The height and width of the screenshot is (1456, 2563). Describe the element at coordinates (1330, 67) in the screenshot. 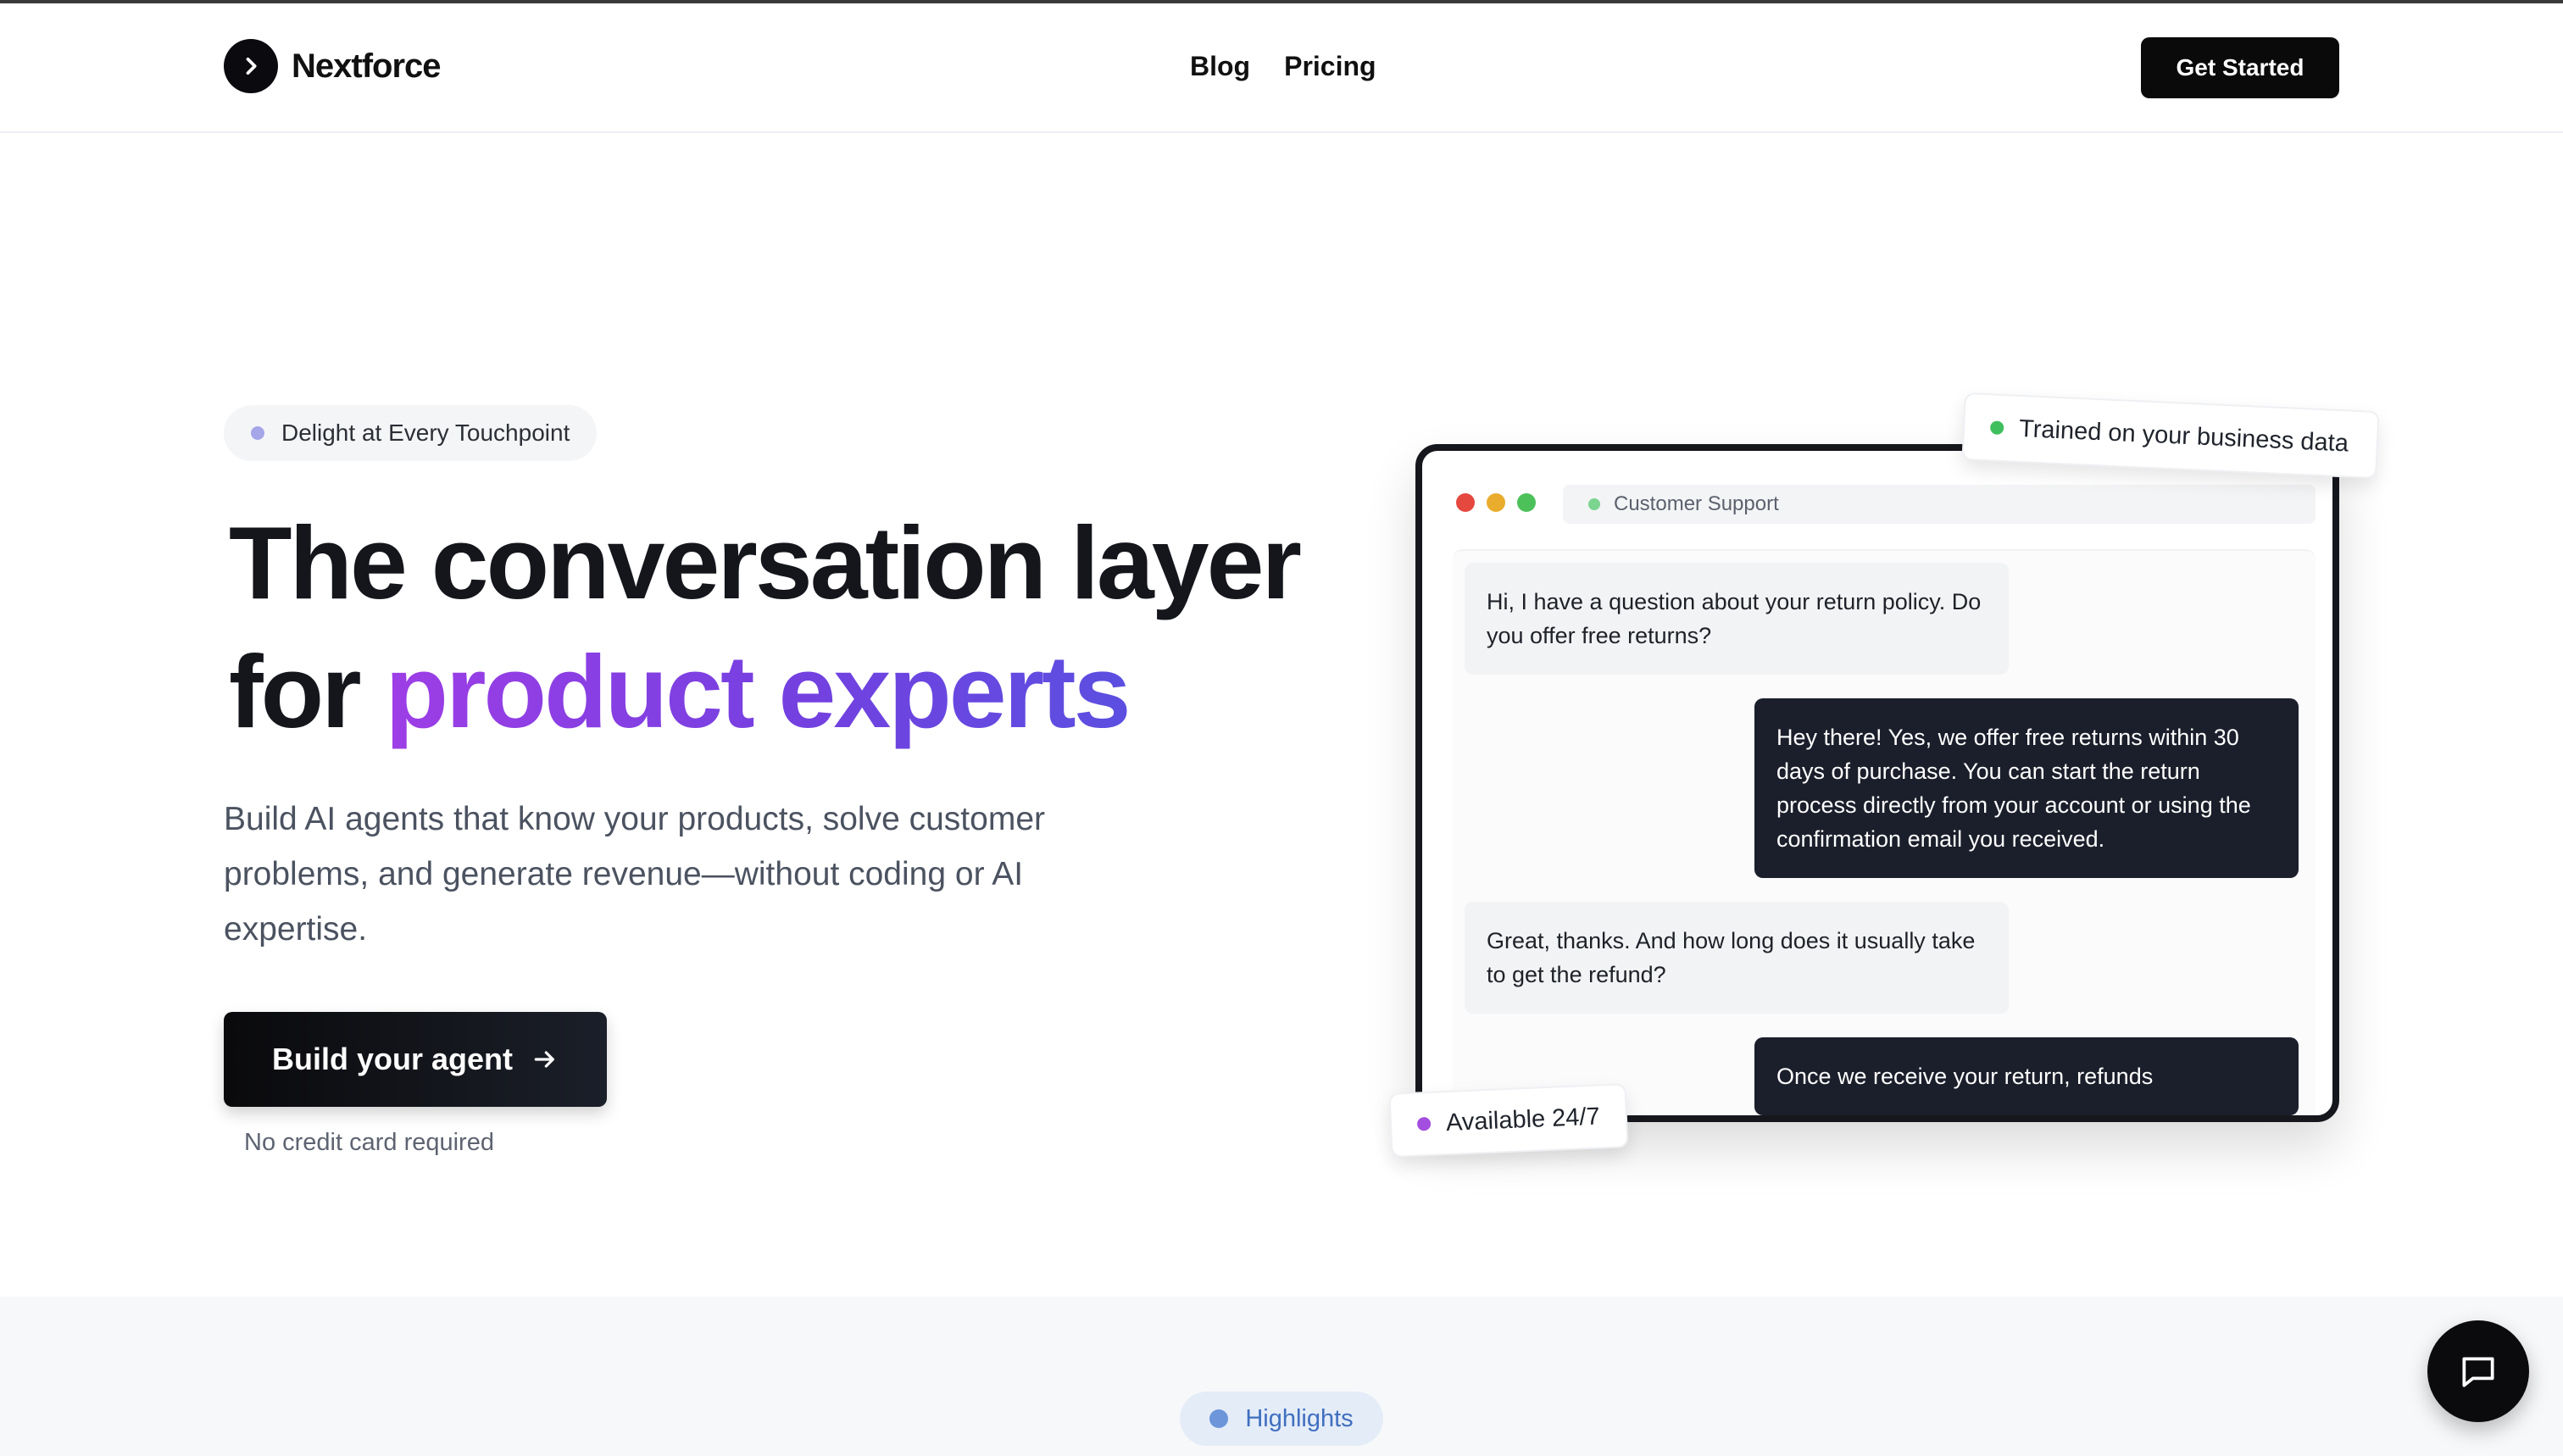

I see `nav-pricing: Pricing` at that location.